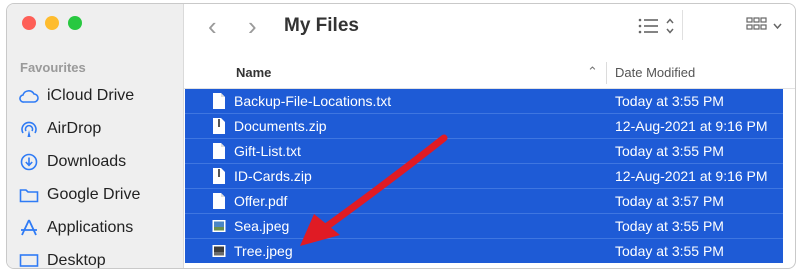  Describe the element at coordinates (29, 23) in the screenshot. I see `close-window-button` at that location.